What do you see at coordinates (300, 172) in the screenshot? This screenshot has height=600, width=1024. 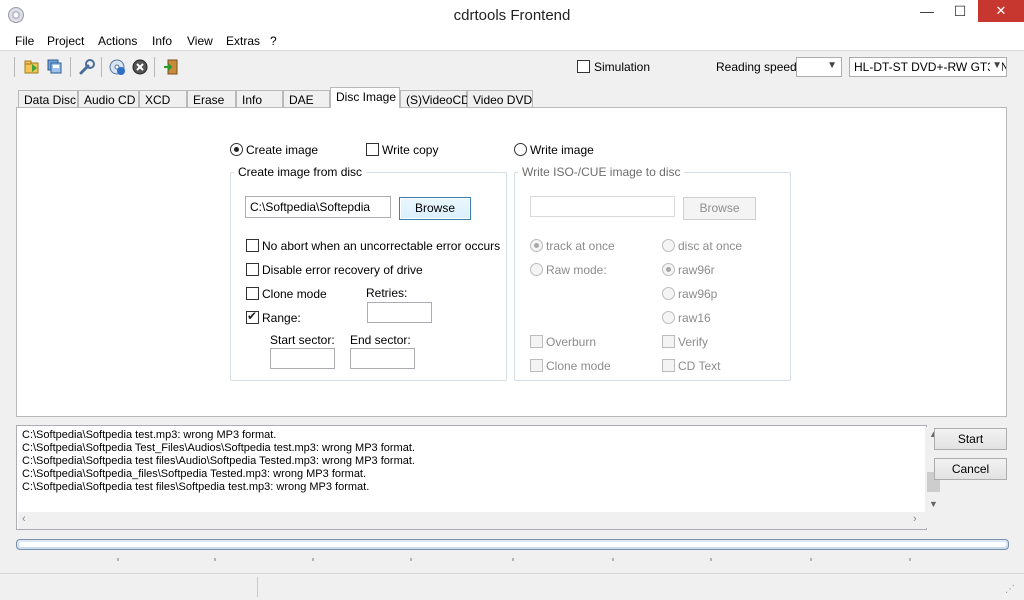 I see `create-image-group-title: Create image from disc` at bounding box center [300, 172].